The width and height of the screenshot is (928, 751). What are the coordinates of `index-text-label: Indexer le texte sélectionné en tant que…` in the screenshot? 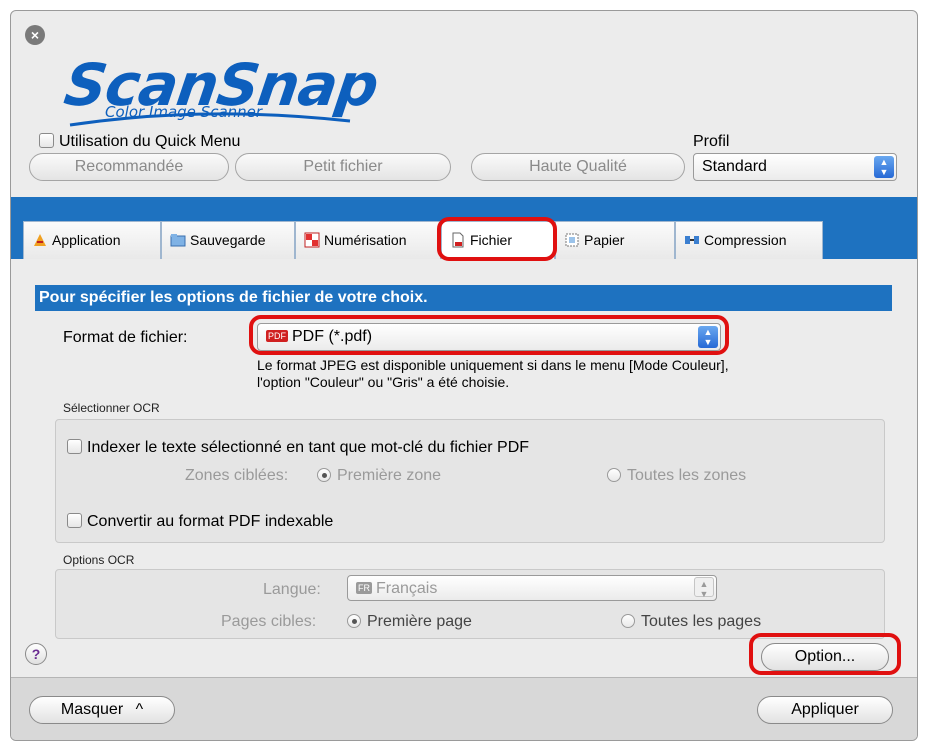 It's located at (308, 447).